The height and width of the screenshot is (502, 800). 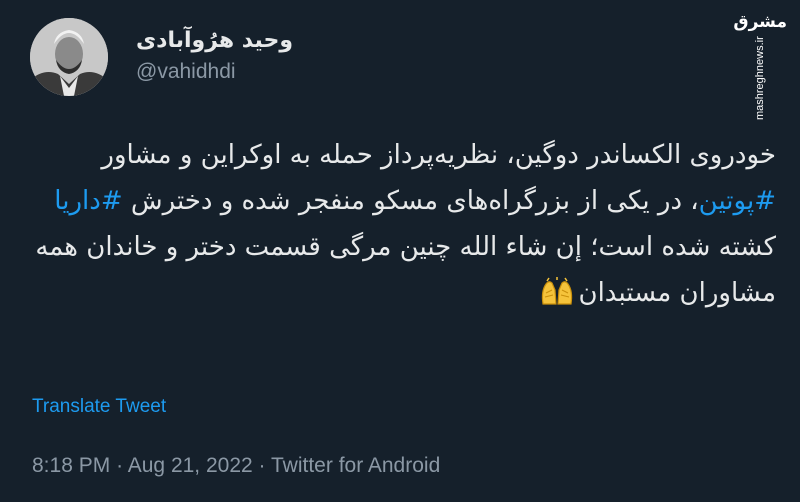 I want to click on profile-photo-icon, so click(x=69, y=57).